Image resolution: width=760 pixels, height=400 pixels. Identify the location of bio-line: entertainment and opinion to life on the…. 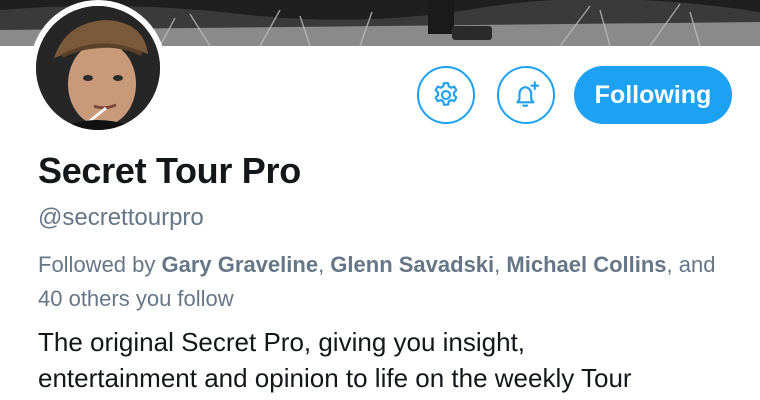
(335, 378).